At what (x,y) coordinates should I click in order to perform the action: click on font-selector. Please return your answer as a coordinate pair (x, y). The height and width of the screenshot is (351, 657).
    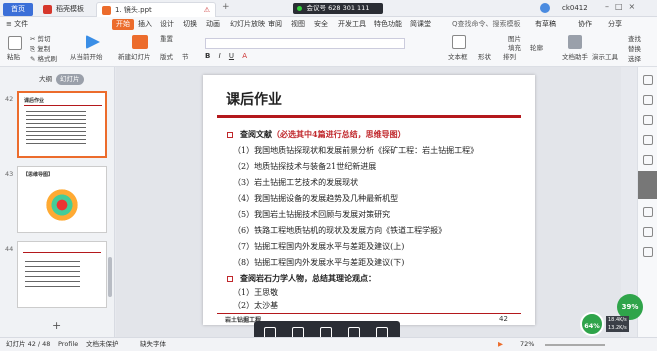
    Looking at the image, I should click on (305, 43).